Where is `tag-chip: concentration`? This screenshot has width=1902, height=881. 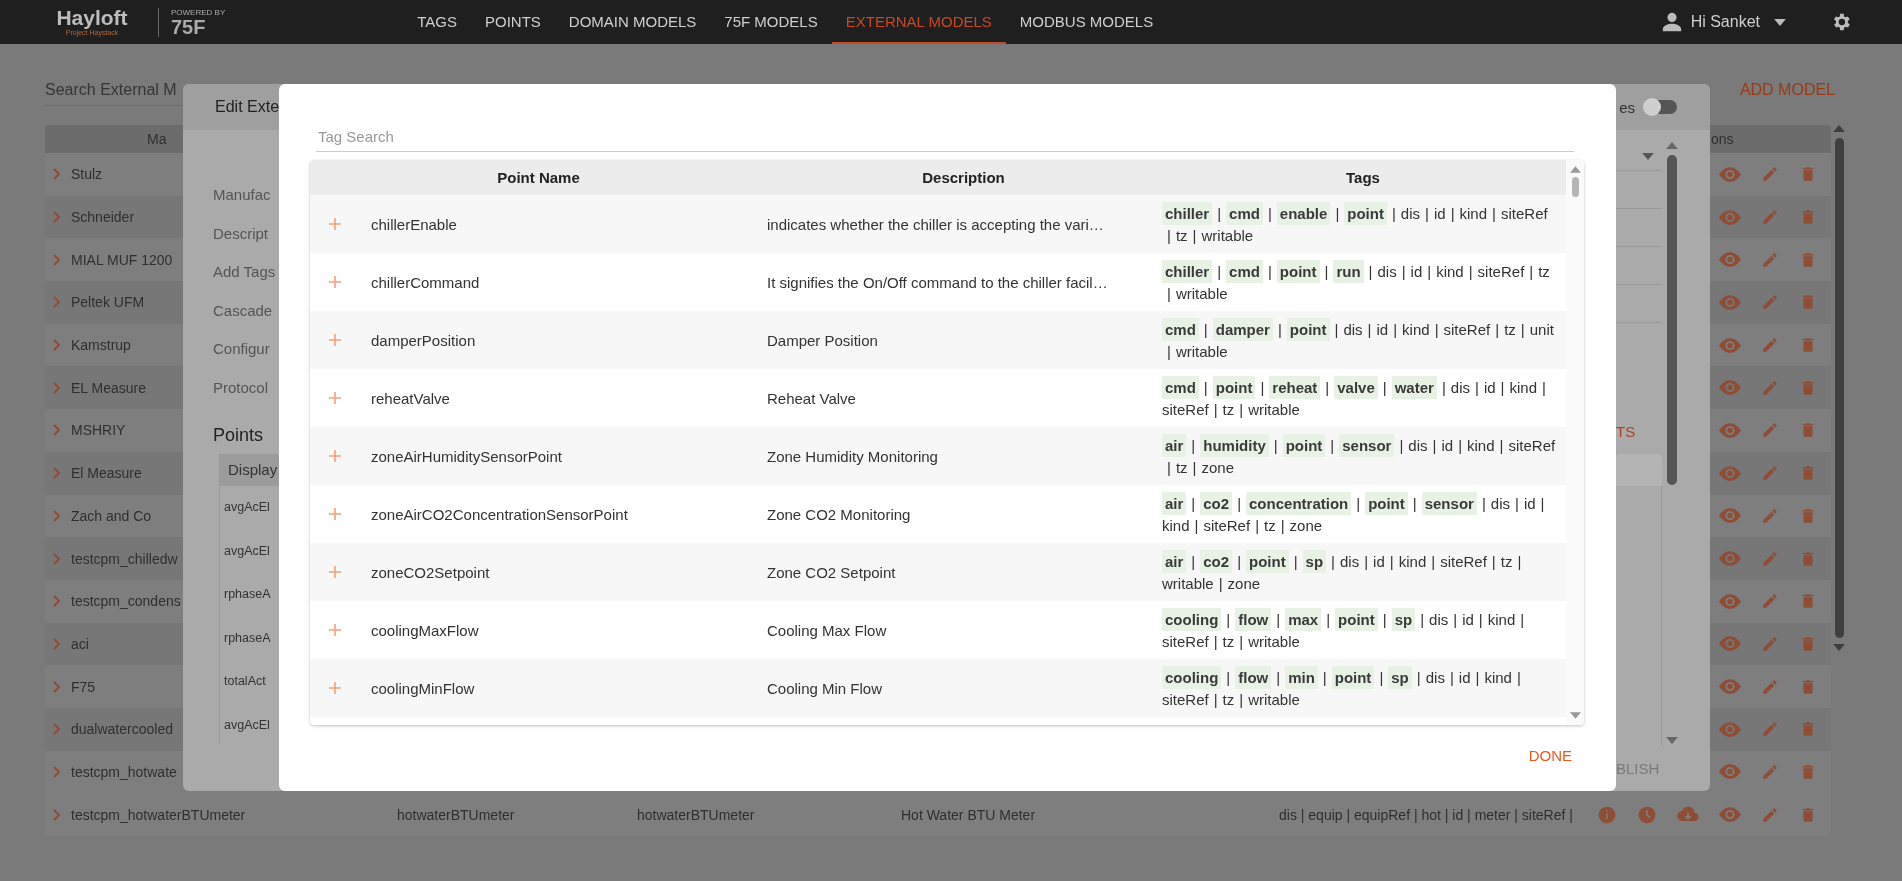 tag-chip: concentration is located at coordinates (1299, 503).